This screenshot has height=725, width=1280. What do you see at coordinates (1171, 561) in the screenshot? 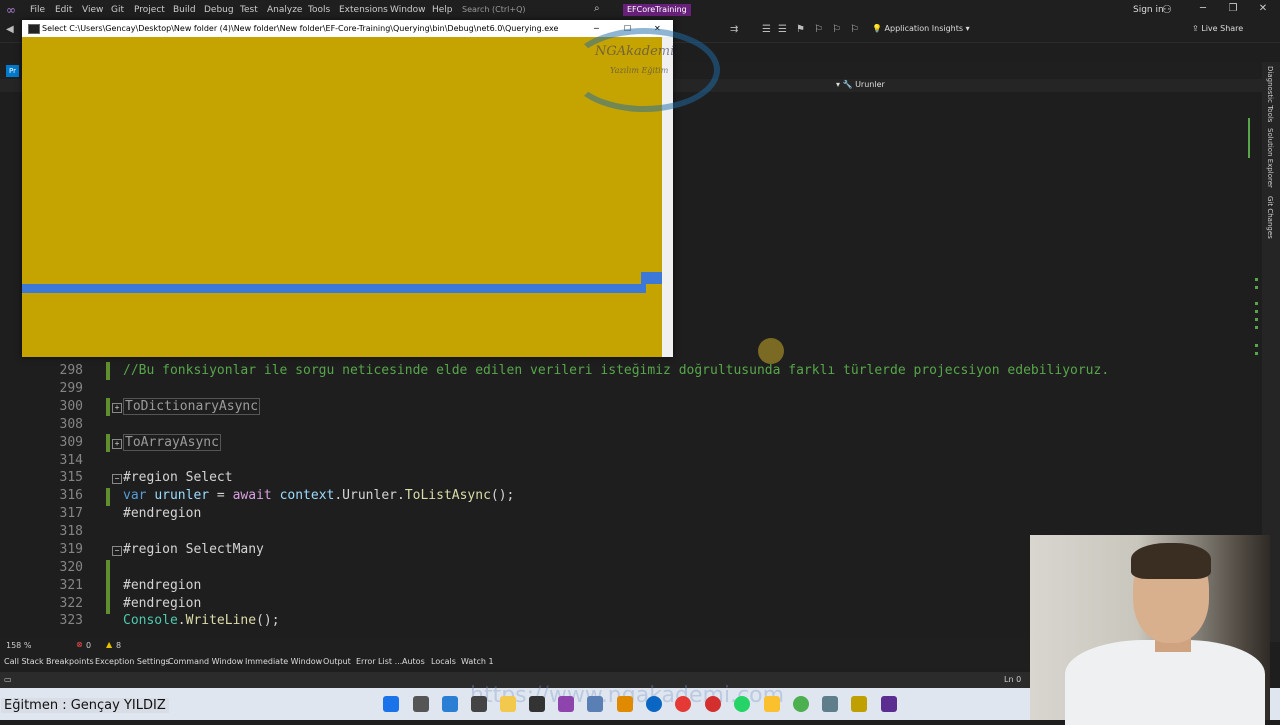
I see `webcam-person-hair` at bounding box center [1171, 561].